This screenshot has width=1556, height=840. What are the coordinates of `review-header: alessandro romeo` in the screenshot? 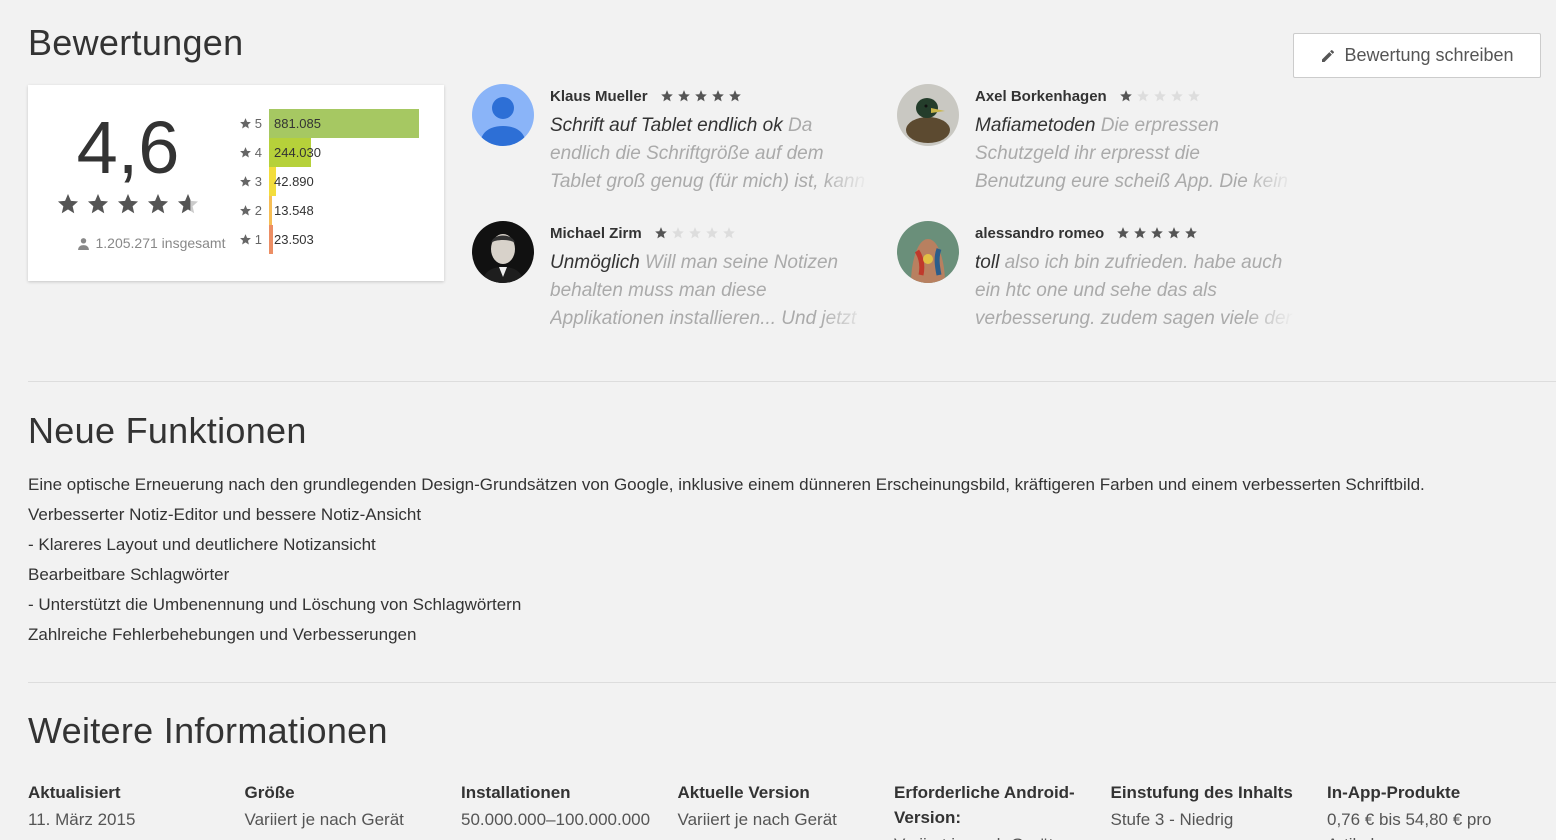 It's located at (1140, 233).